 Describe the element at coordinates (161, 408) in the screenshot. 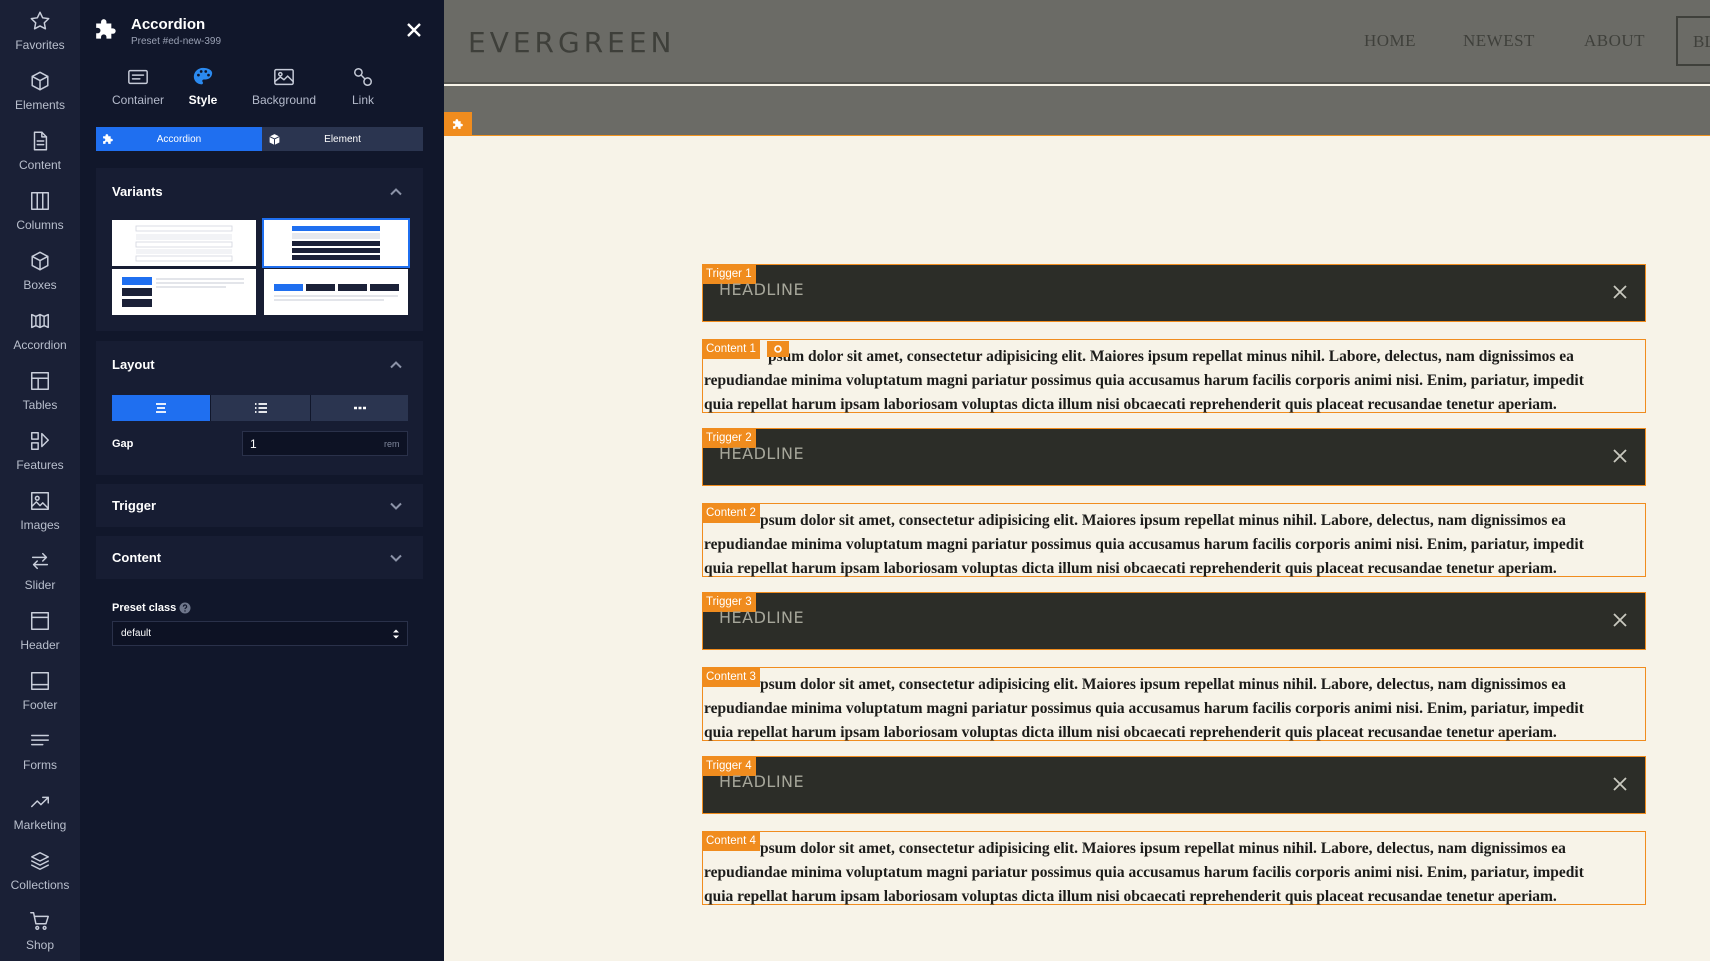

I see `layout-stacked-button` at that location.